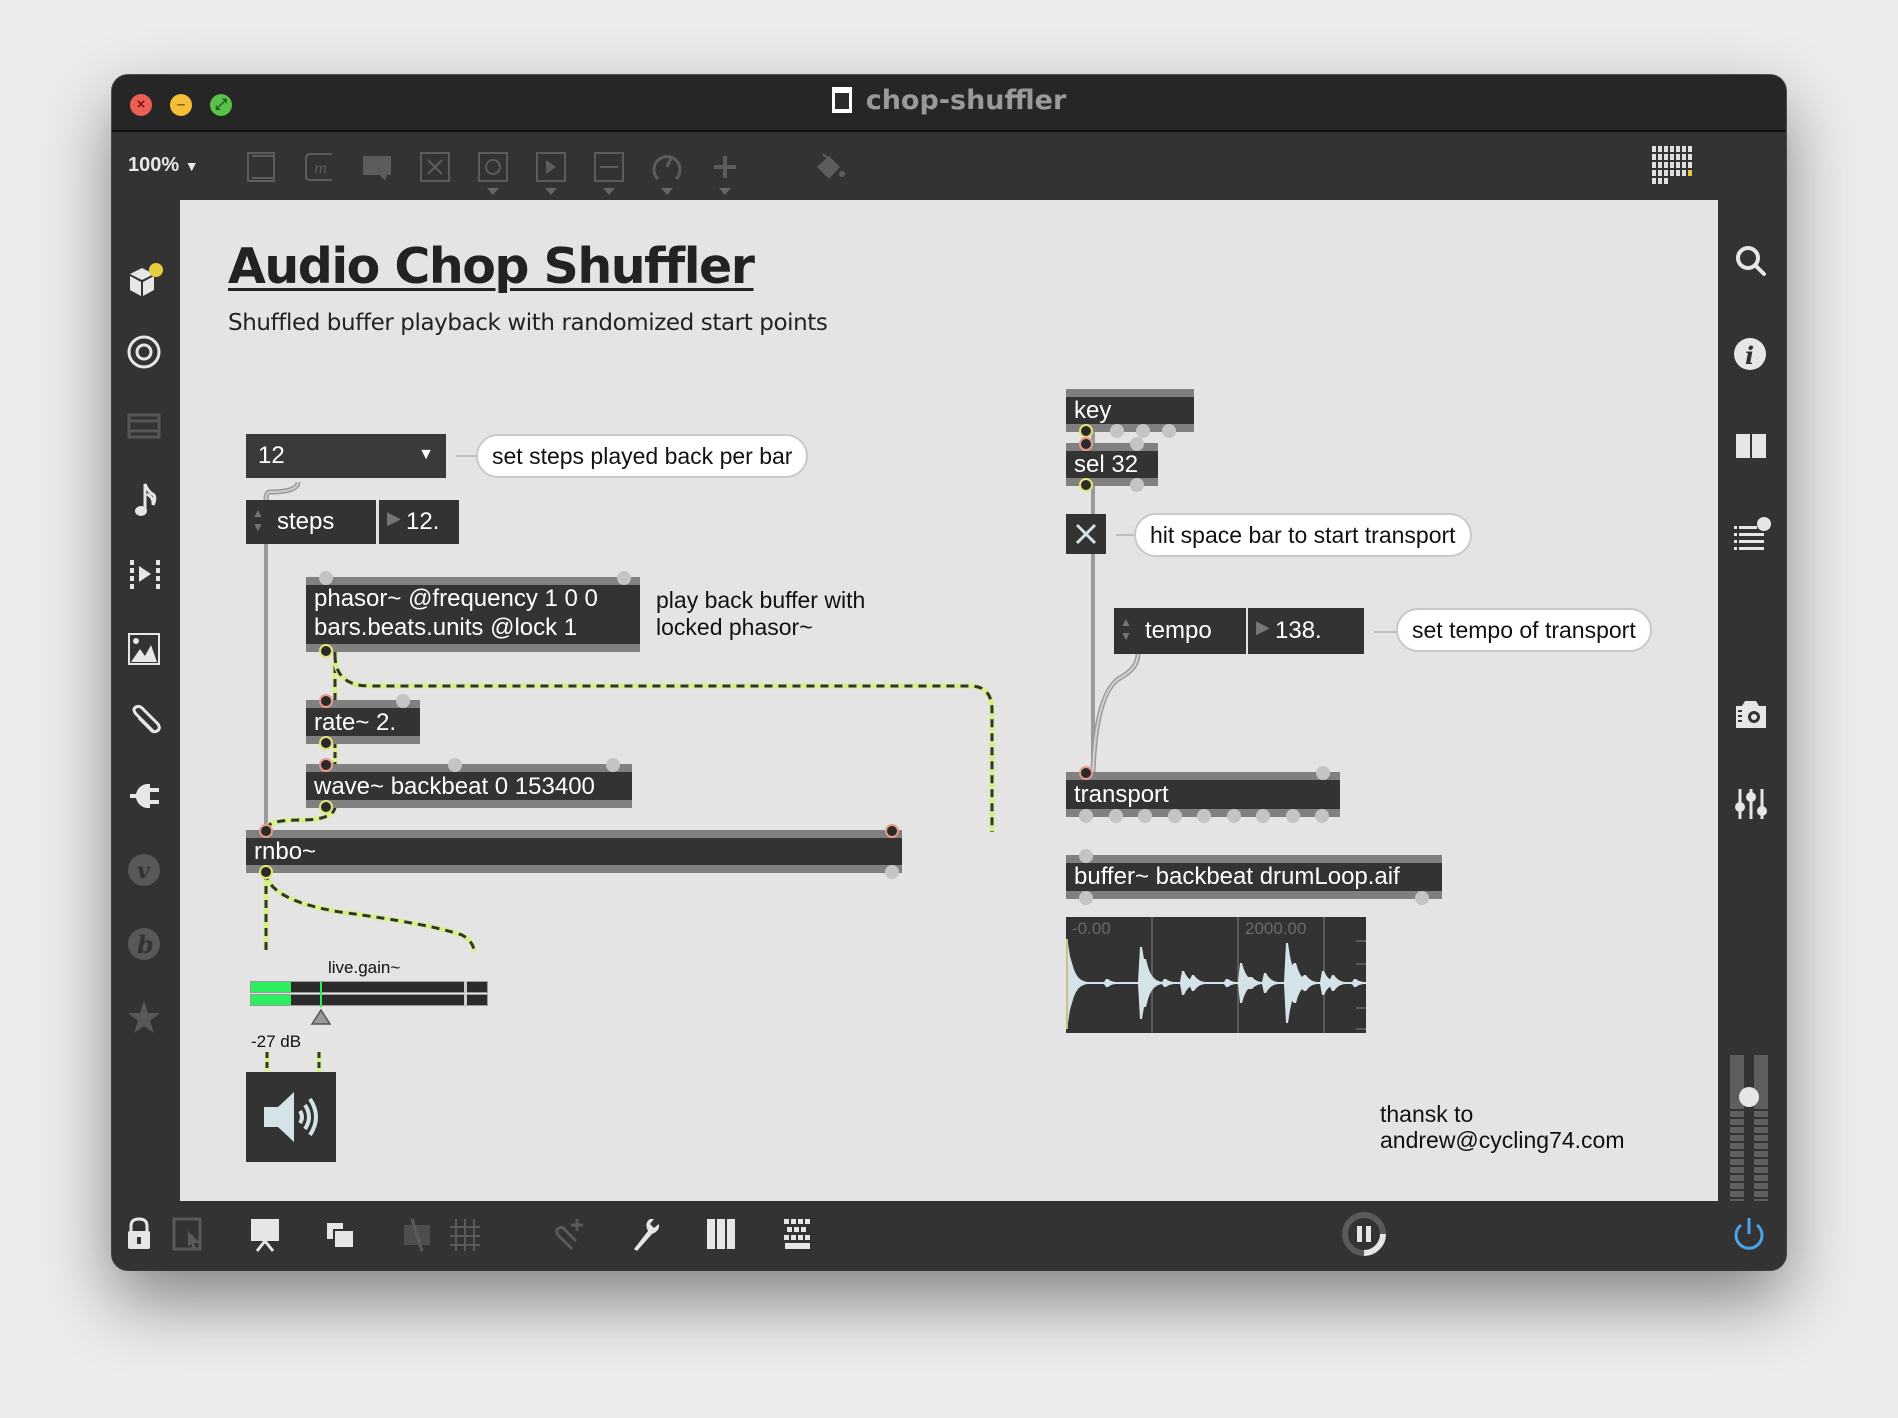  Describe the element at coordinates (291, 1117) in the screenshot. I see `ezdac-button` at that location.